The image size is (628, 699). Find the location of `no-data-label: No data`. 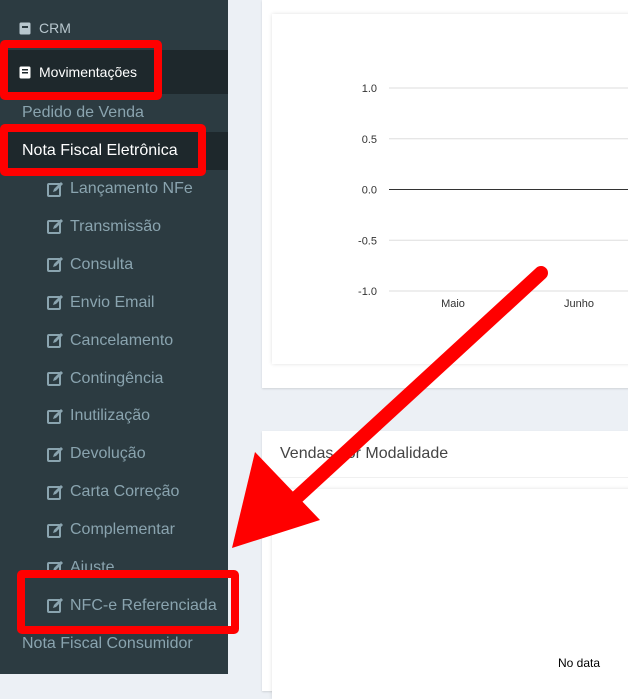

no-data-label: No data is located at coordinates (579, 663).